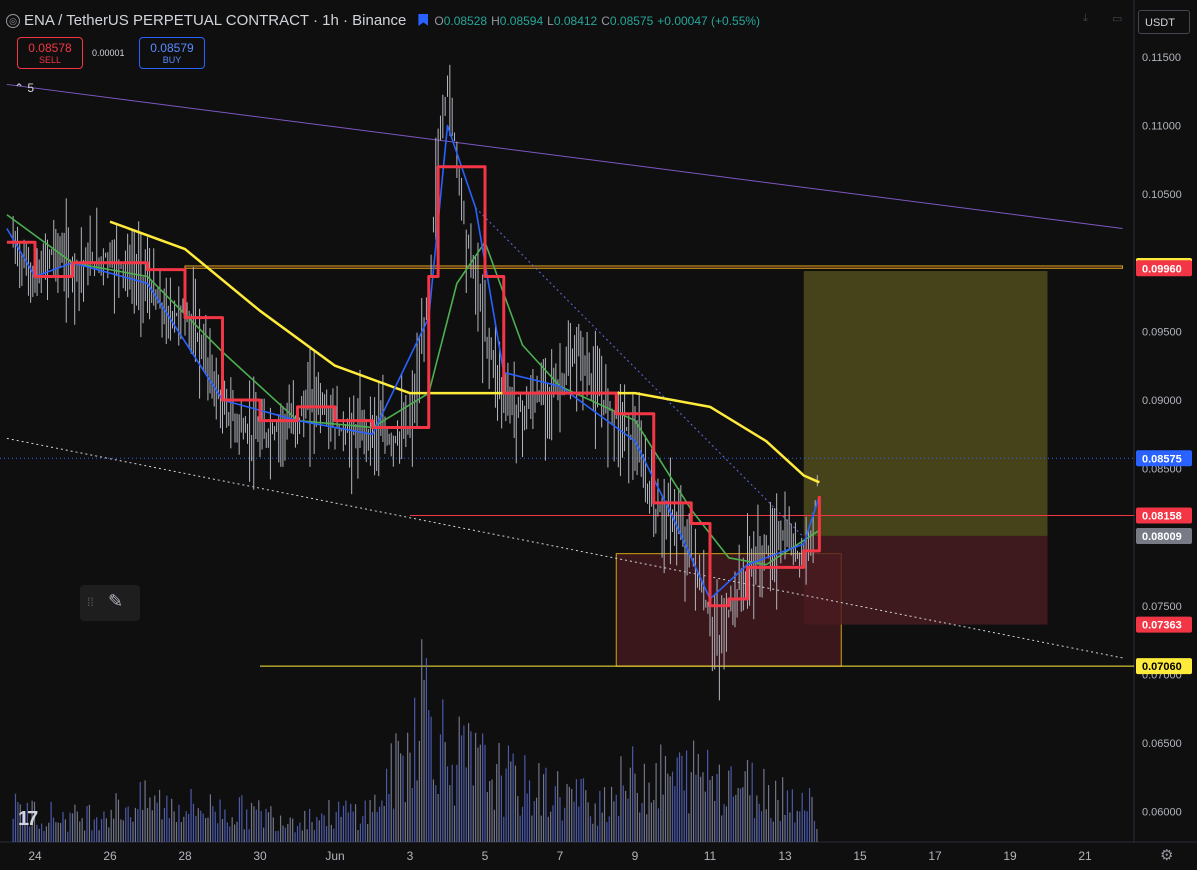  I want to click on symbol-icon: ◎, so click(13, 21).